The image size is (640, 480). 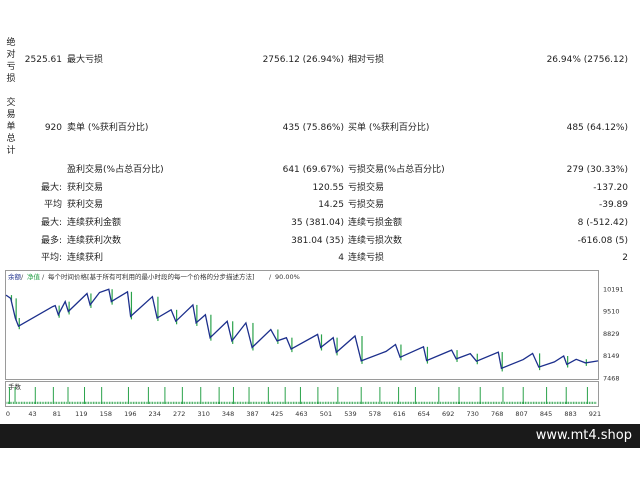 I want to click on relative-drawdown-value: 26.94% (2756.12), so click(x=587, y=60).